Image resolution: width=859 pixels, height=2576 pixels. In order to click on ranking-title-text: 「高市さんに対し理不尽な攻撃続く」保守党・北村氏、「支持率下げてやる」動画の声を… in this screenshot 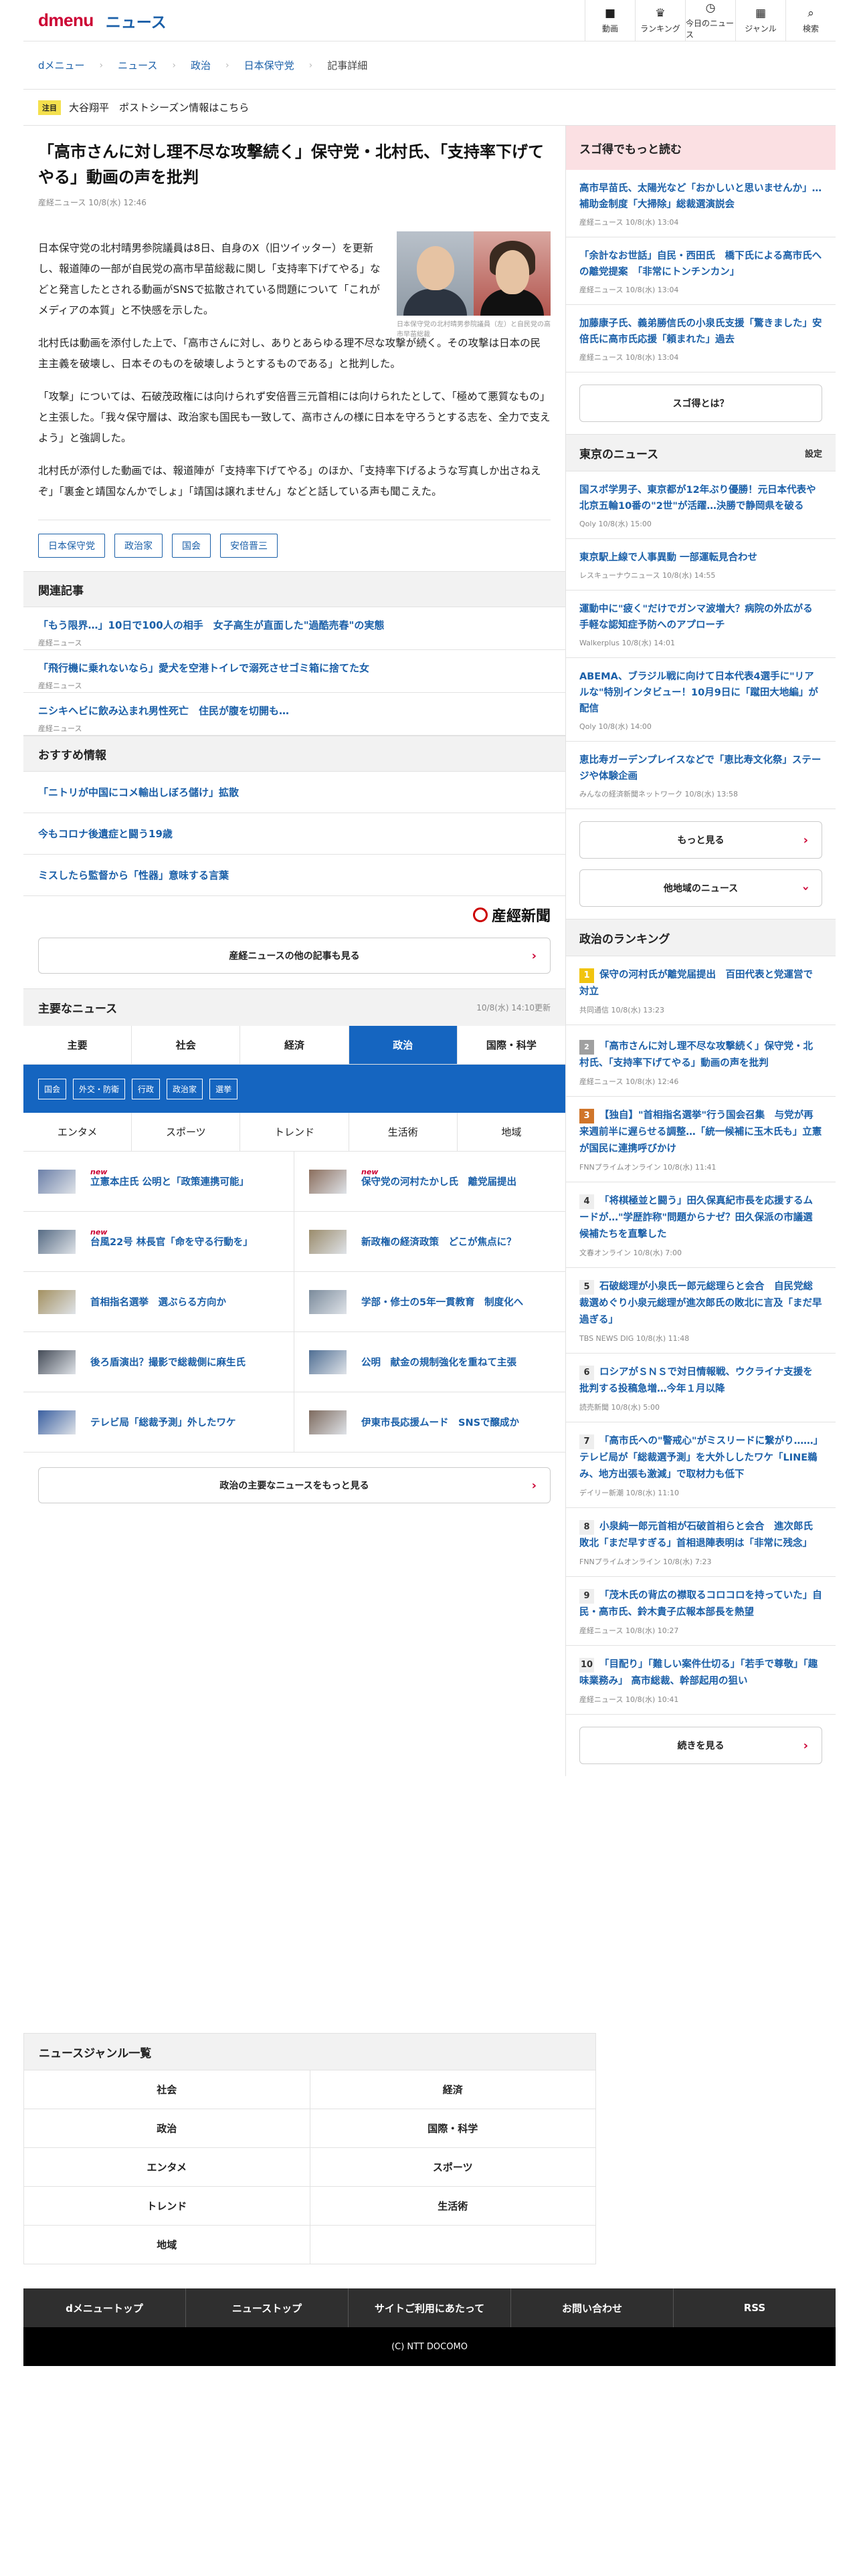, I will do `click(696, 1055)`.